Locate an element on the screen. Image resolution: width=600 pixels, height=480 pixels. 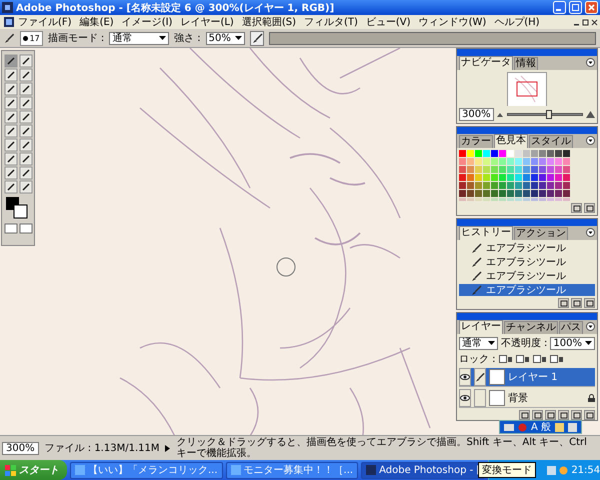
minimize-button is located at coordinates (559, 7).